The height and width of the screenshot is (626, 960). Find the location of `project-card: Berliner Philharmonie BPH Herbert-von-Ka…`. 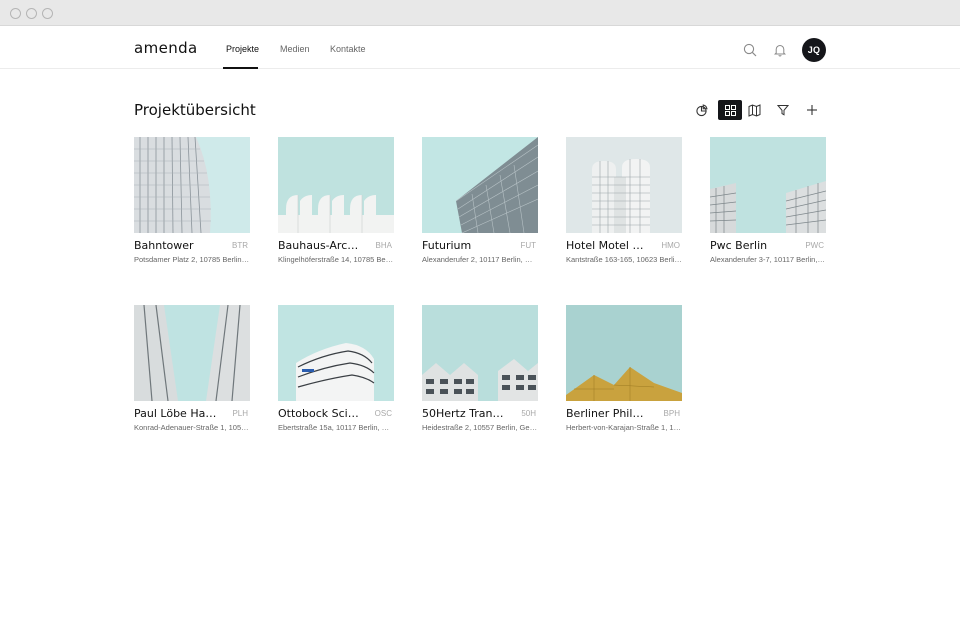

project-card: Berliner Philharmonie BPH Herbert-von-Ka… is located at coordinates (624, 368).